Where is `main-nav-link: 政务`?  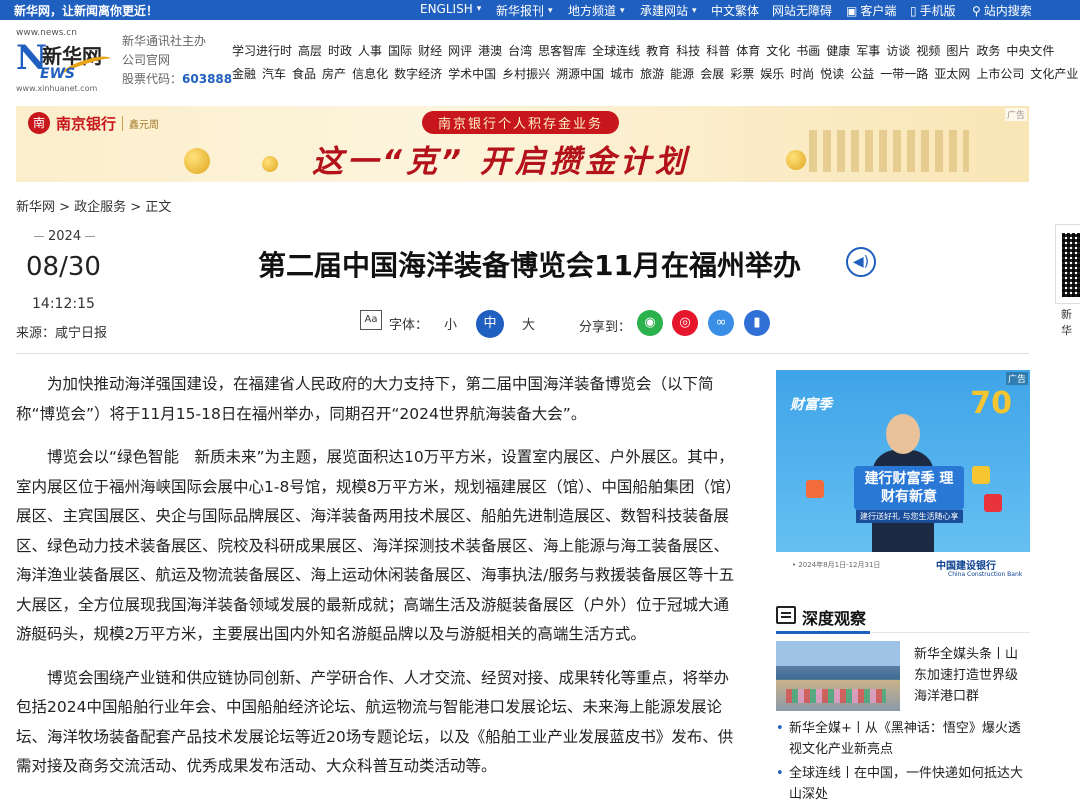 main-nav-link: 政务 is located at coordinates (988, 51).